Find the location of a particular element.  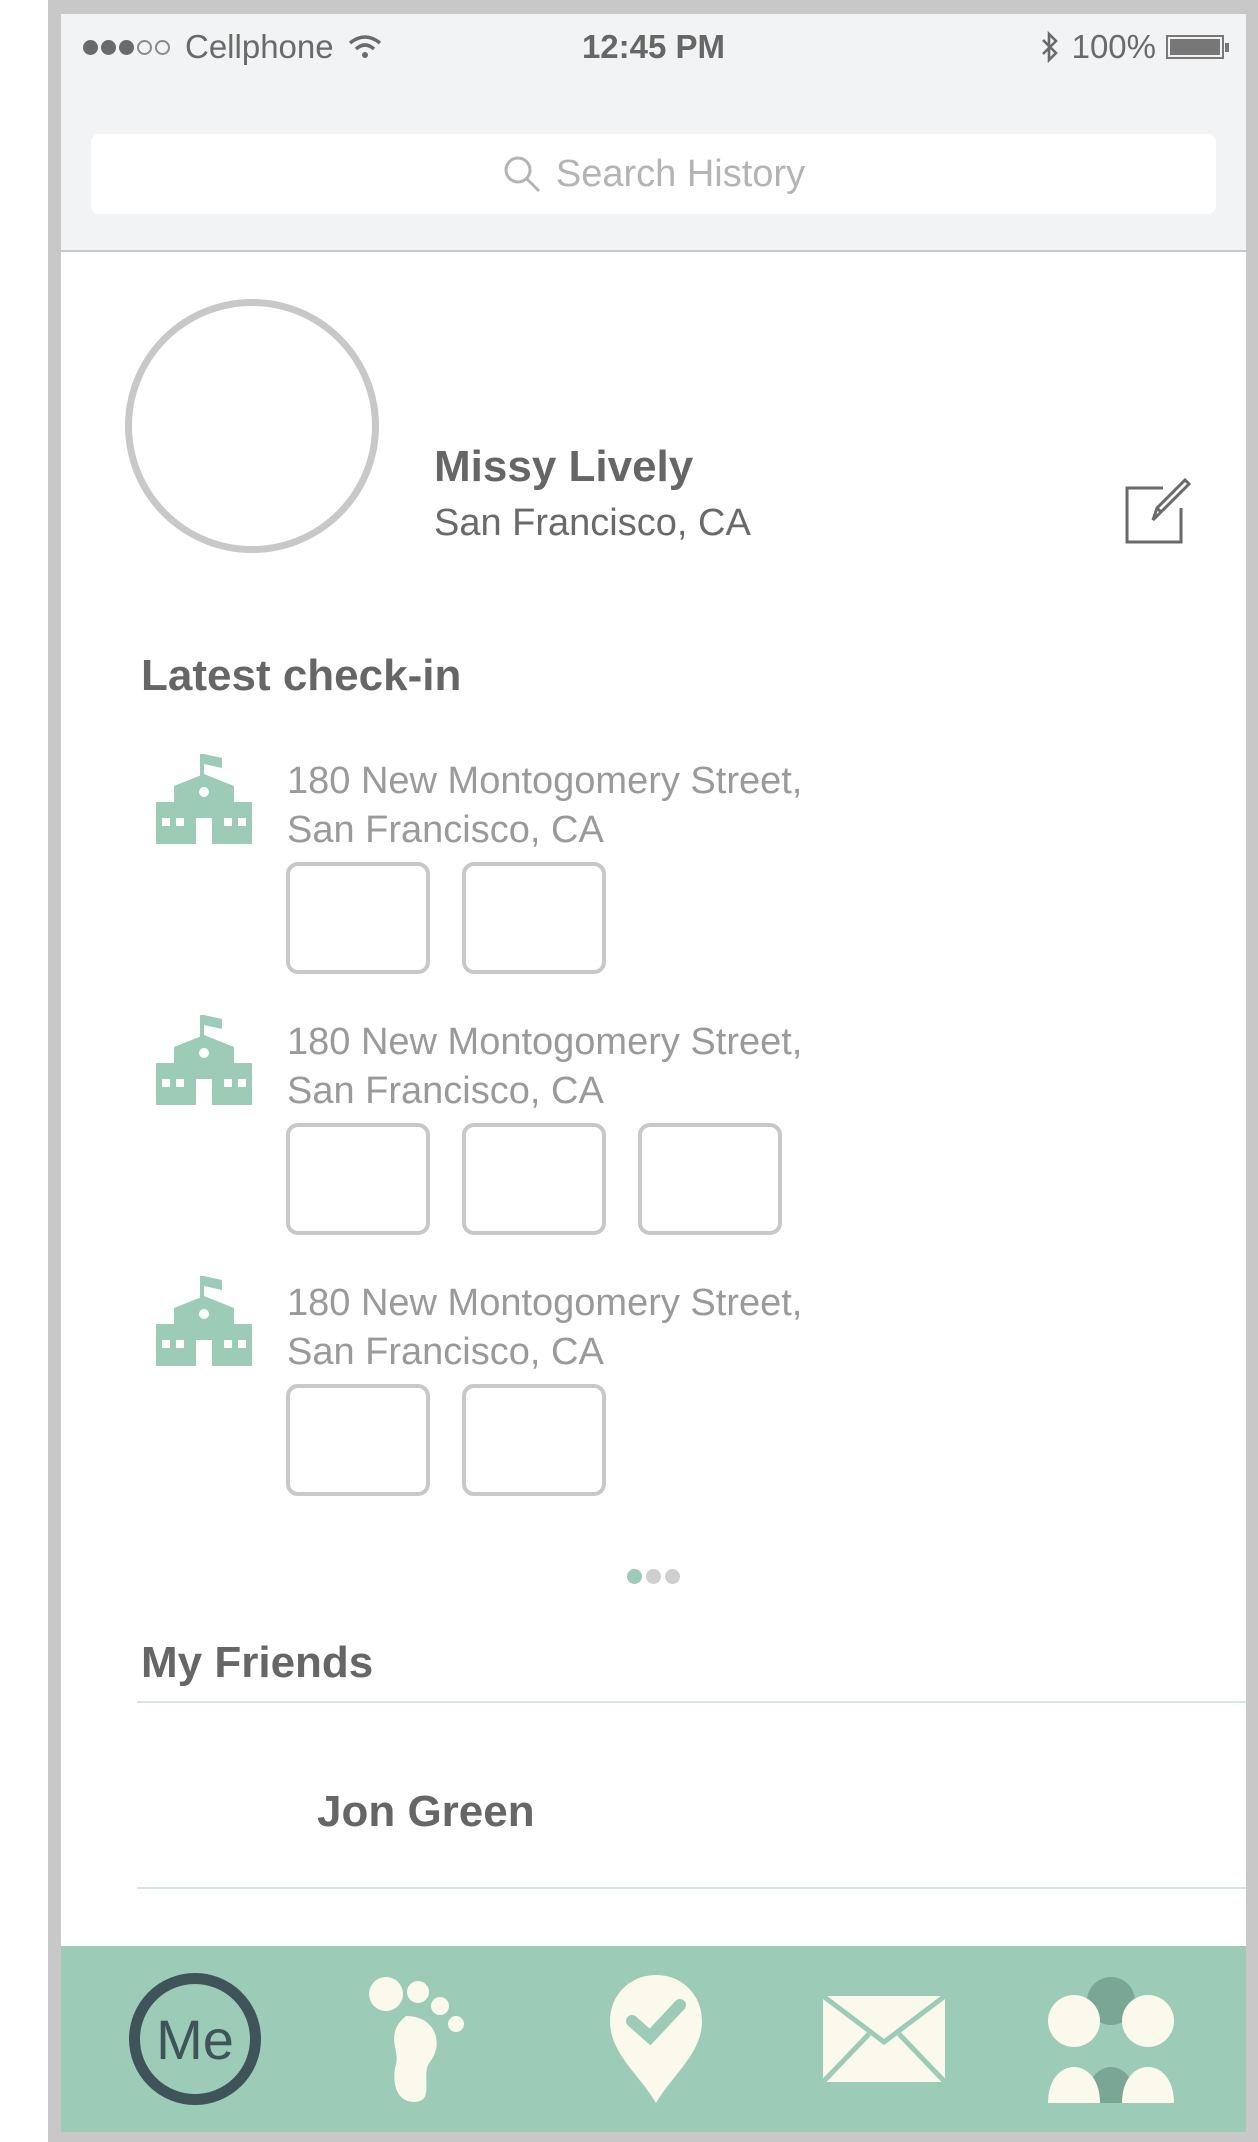

friend-name: Jon Green is located at coordinates (426, 1812).